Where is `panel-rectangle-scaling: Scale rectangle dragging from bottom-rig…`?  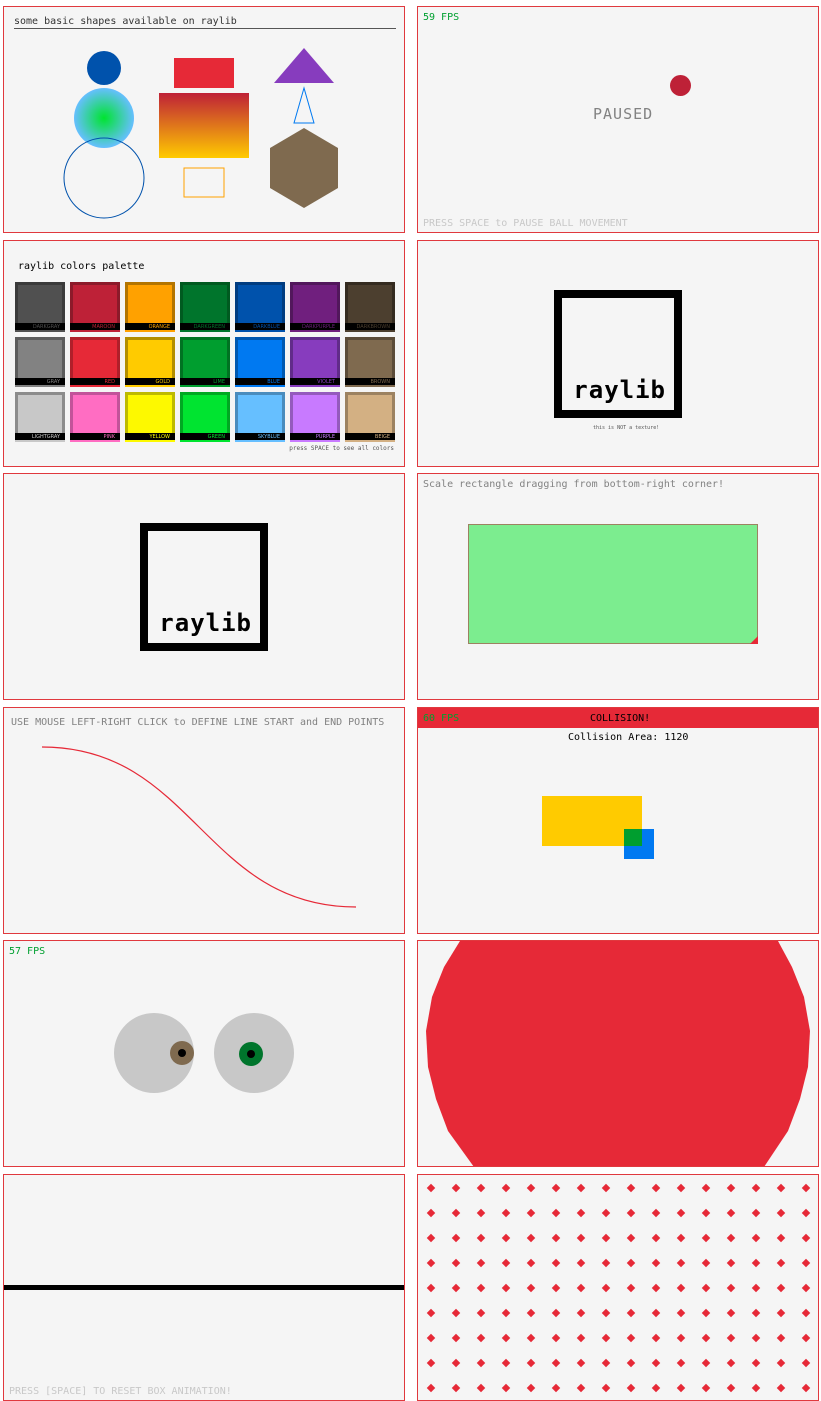 panel-rectangle-scaling: Scale rectangle dragging from bottom-rig… is located at coordinates (618, 586).